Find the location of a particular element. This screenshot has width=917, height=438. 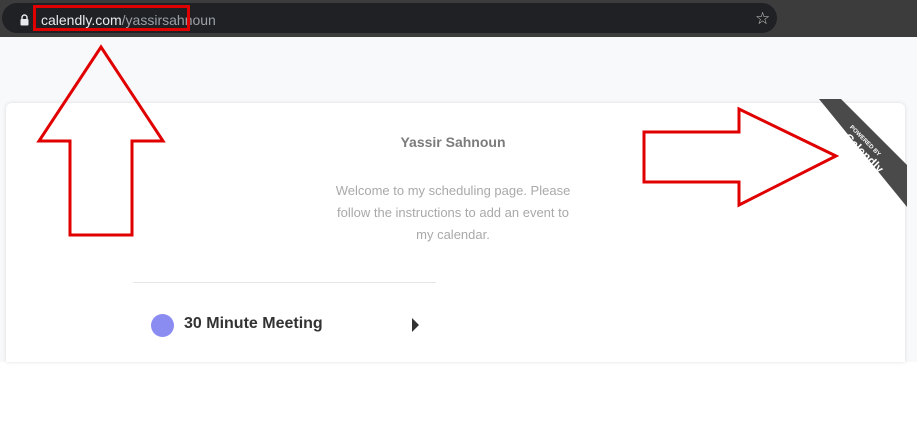

url-highlight-box is located at coordinates (111, 18).